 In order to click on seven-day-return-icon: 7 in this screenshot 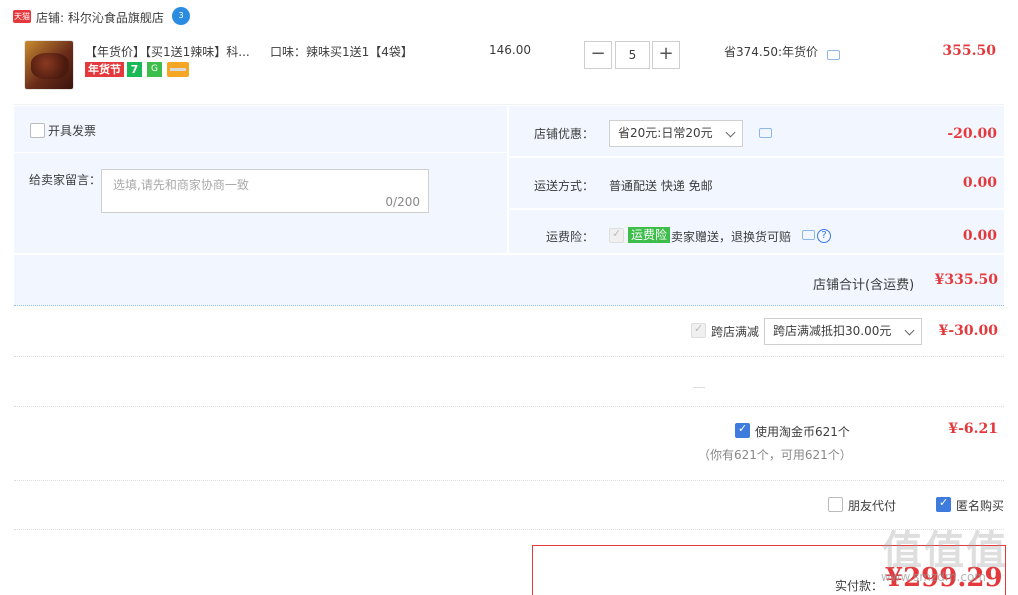, I will do `click(134, 69)`.